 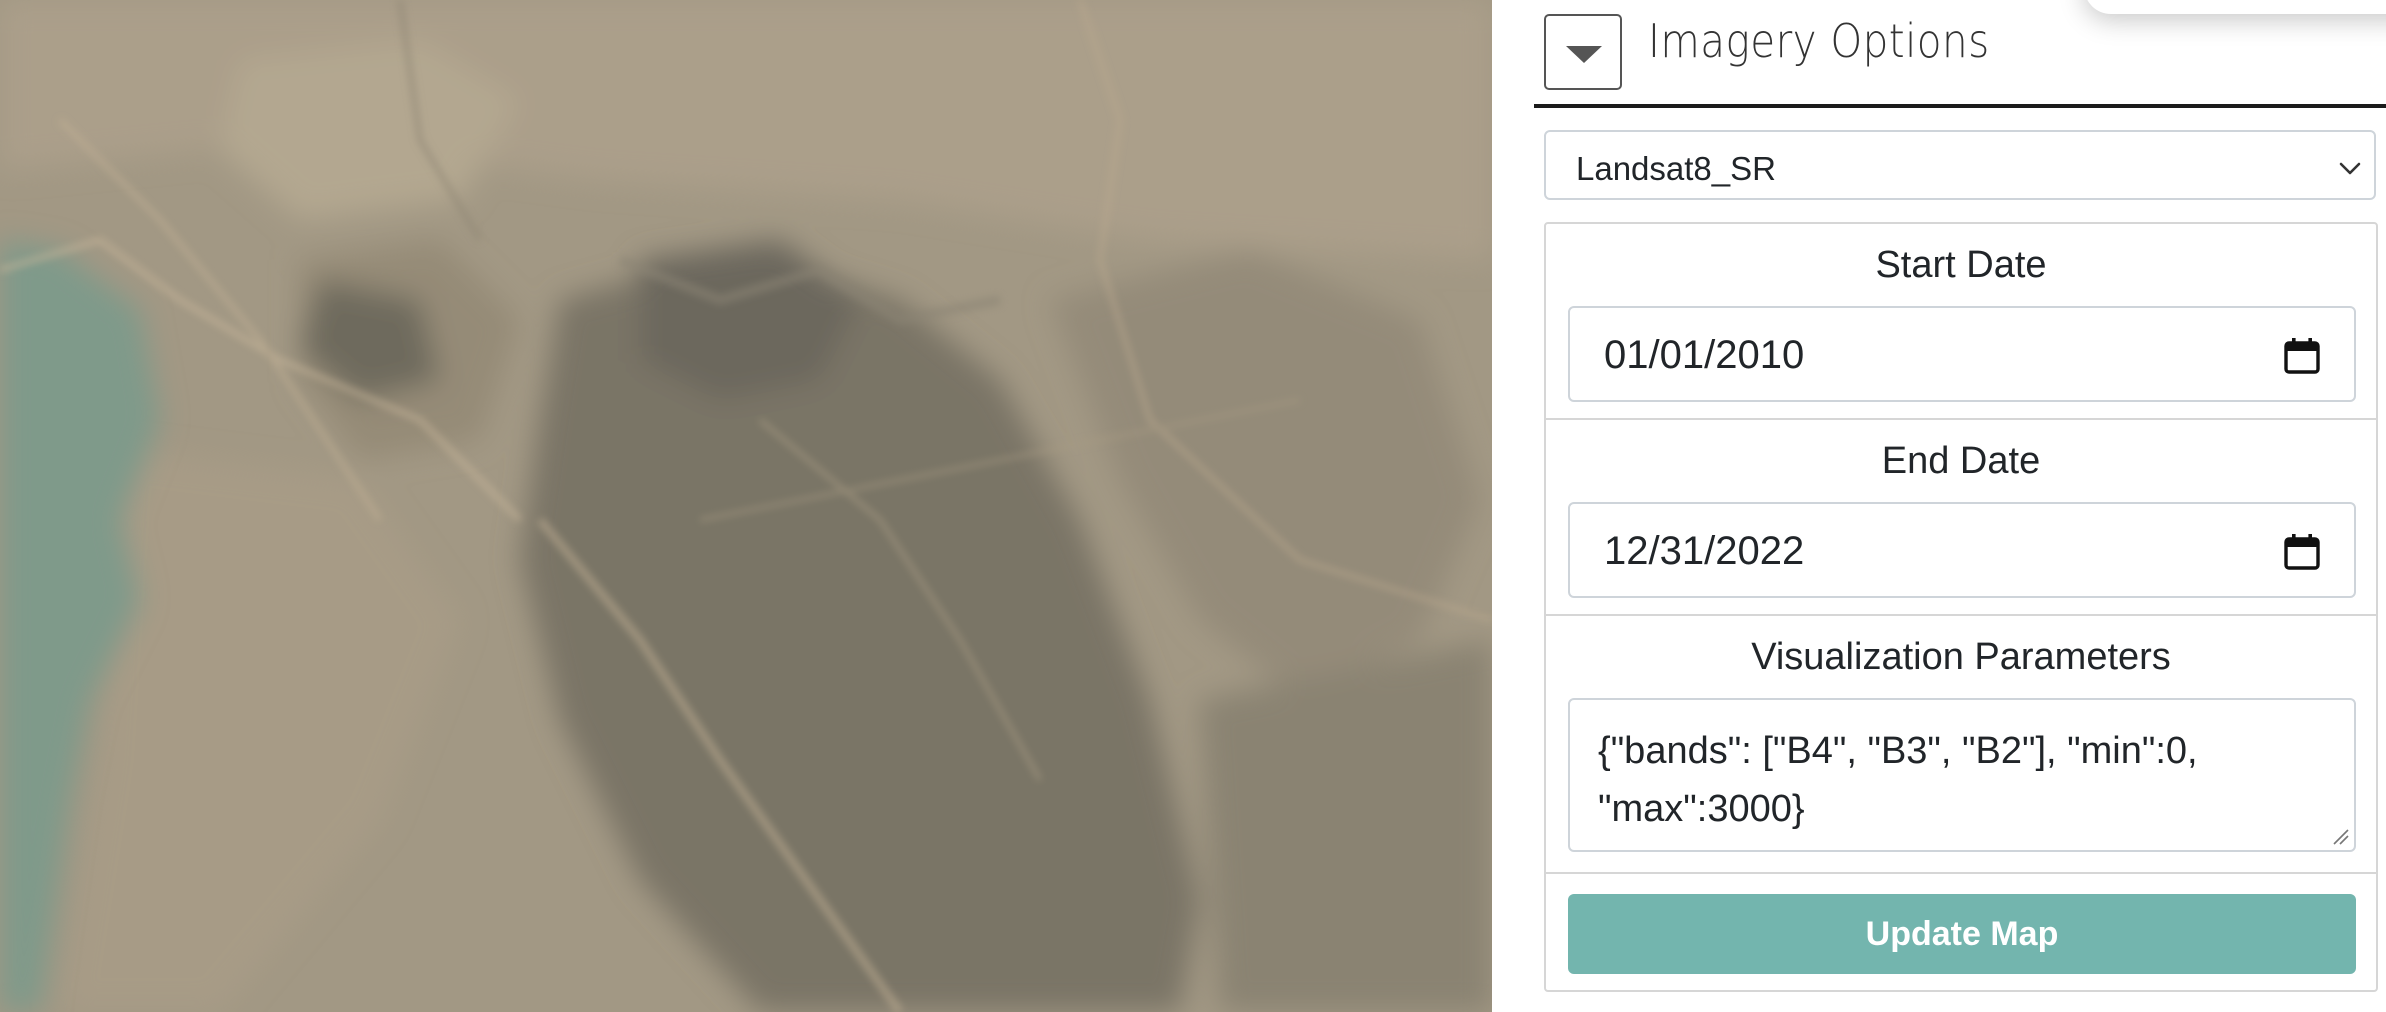 What do you see at coordinates (1962, 934) in the screenshot?
I see `update-map-button: Update Map` at bounding box center [1962, 934].